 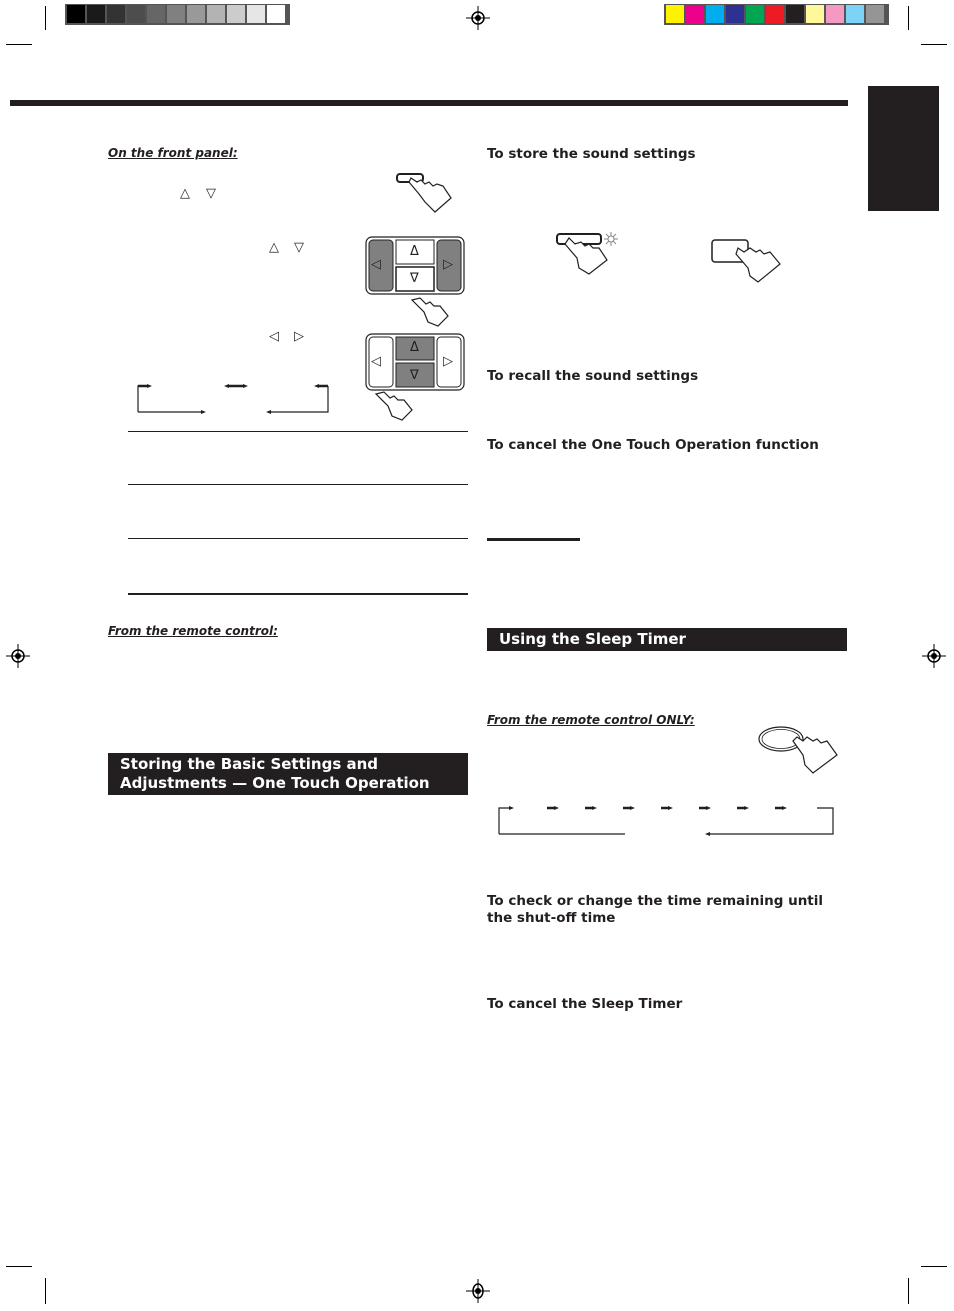 What do you see at coordinates (299, 336) in the screenshot?
I see `right-arrow-icon: ▷` at bounding box center [299, 336].